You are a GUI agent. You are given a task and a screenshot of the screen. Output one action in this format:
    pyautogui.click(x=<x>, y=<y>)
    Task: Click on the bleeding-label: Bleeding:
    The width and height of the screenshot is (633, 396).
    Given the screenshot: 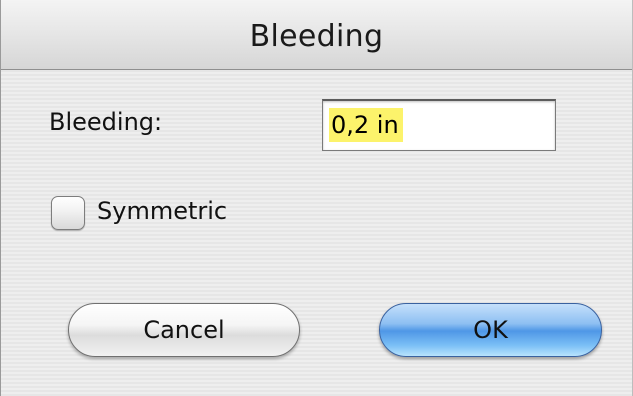 What is the action you would take?
    pyautogui.click(x=106, y=122)
    